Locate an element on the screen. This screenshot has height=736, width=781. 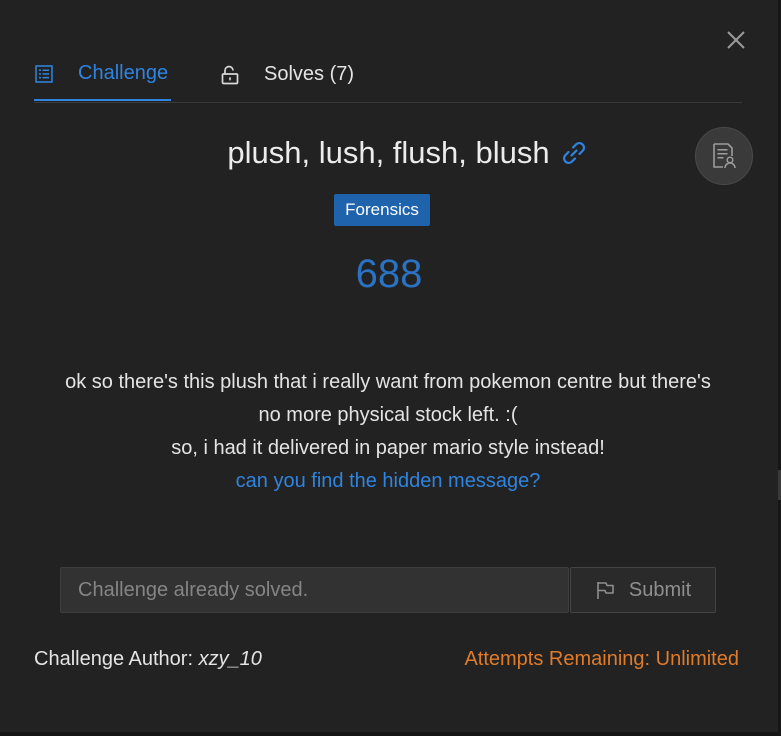
flag-input is located at coordinates (314, 590).